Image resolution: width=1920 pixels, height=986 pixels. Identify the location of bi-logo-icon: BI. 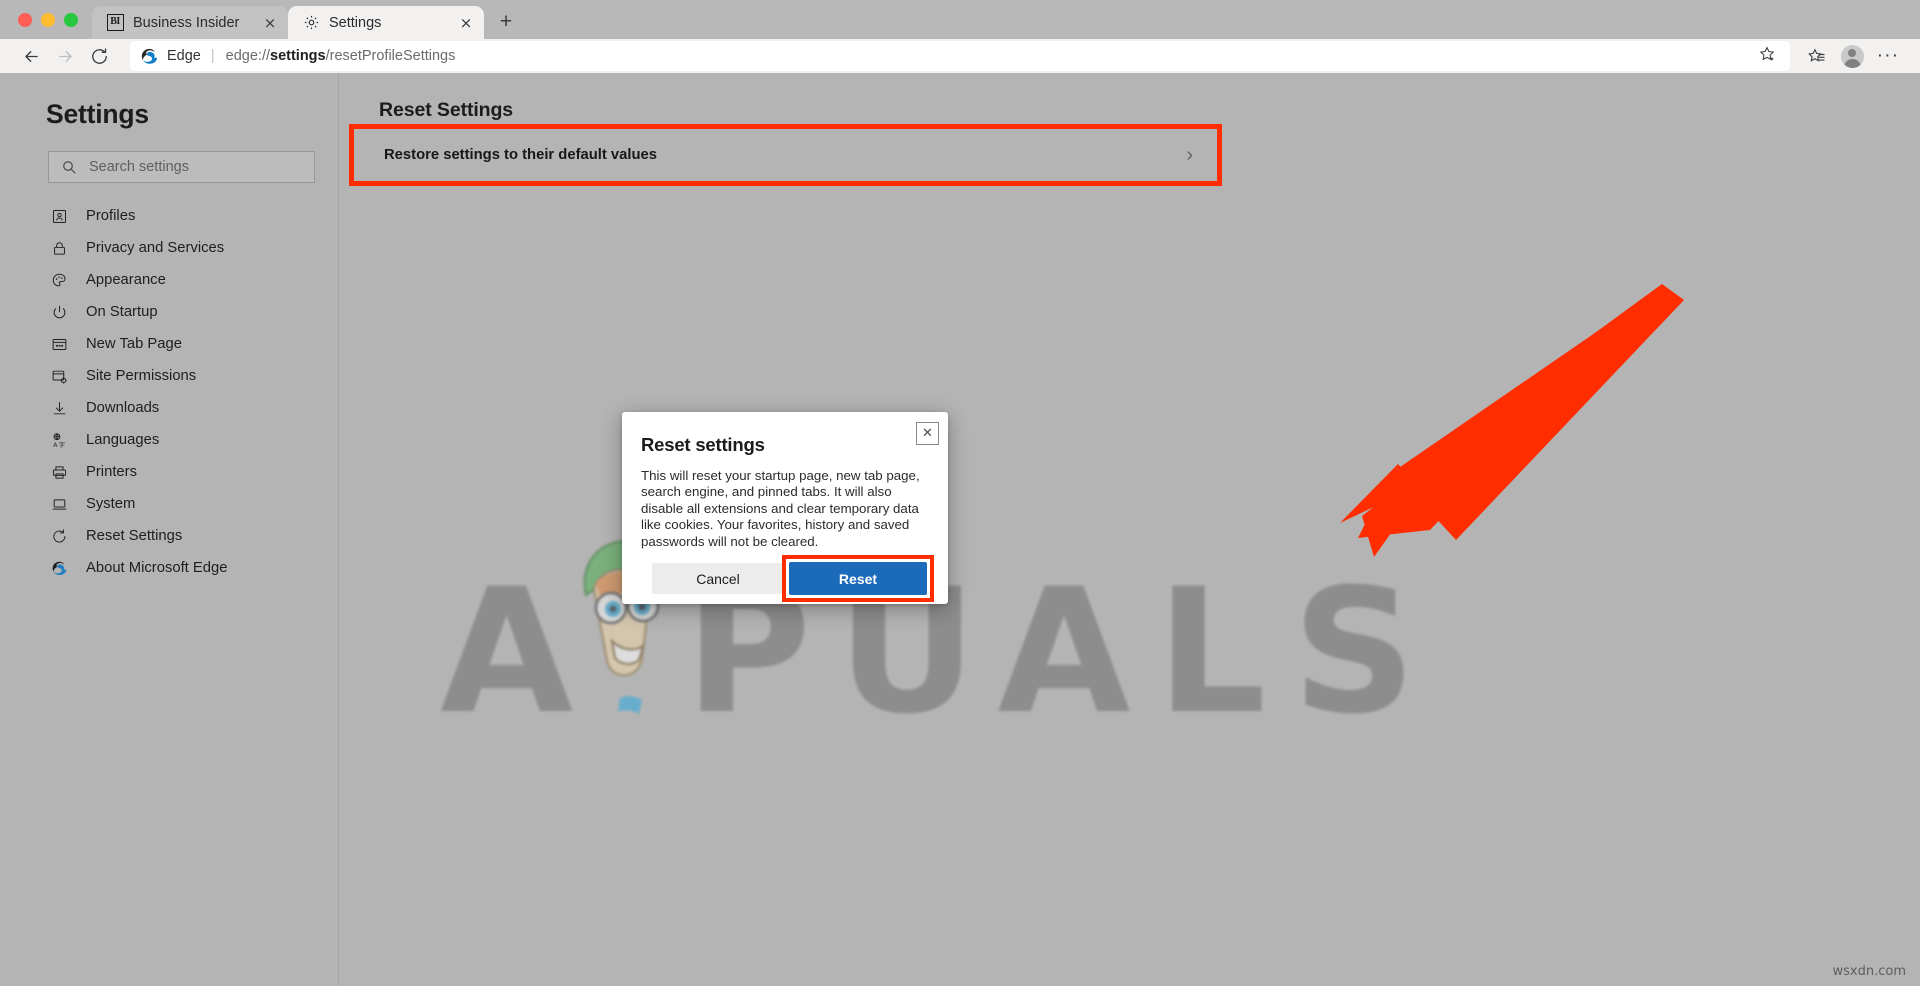
(115, 23).